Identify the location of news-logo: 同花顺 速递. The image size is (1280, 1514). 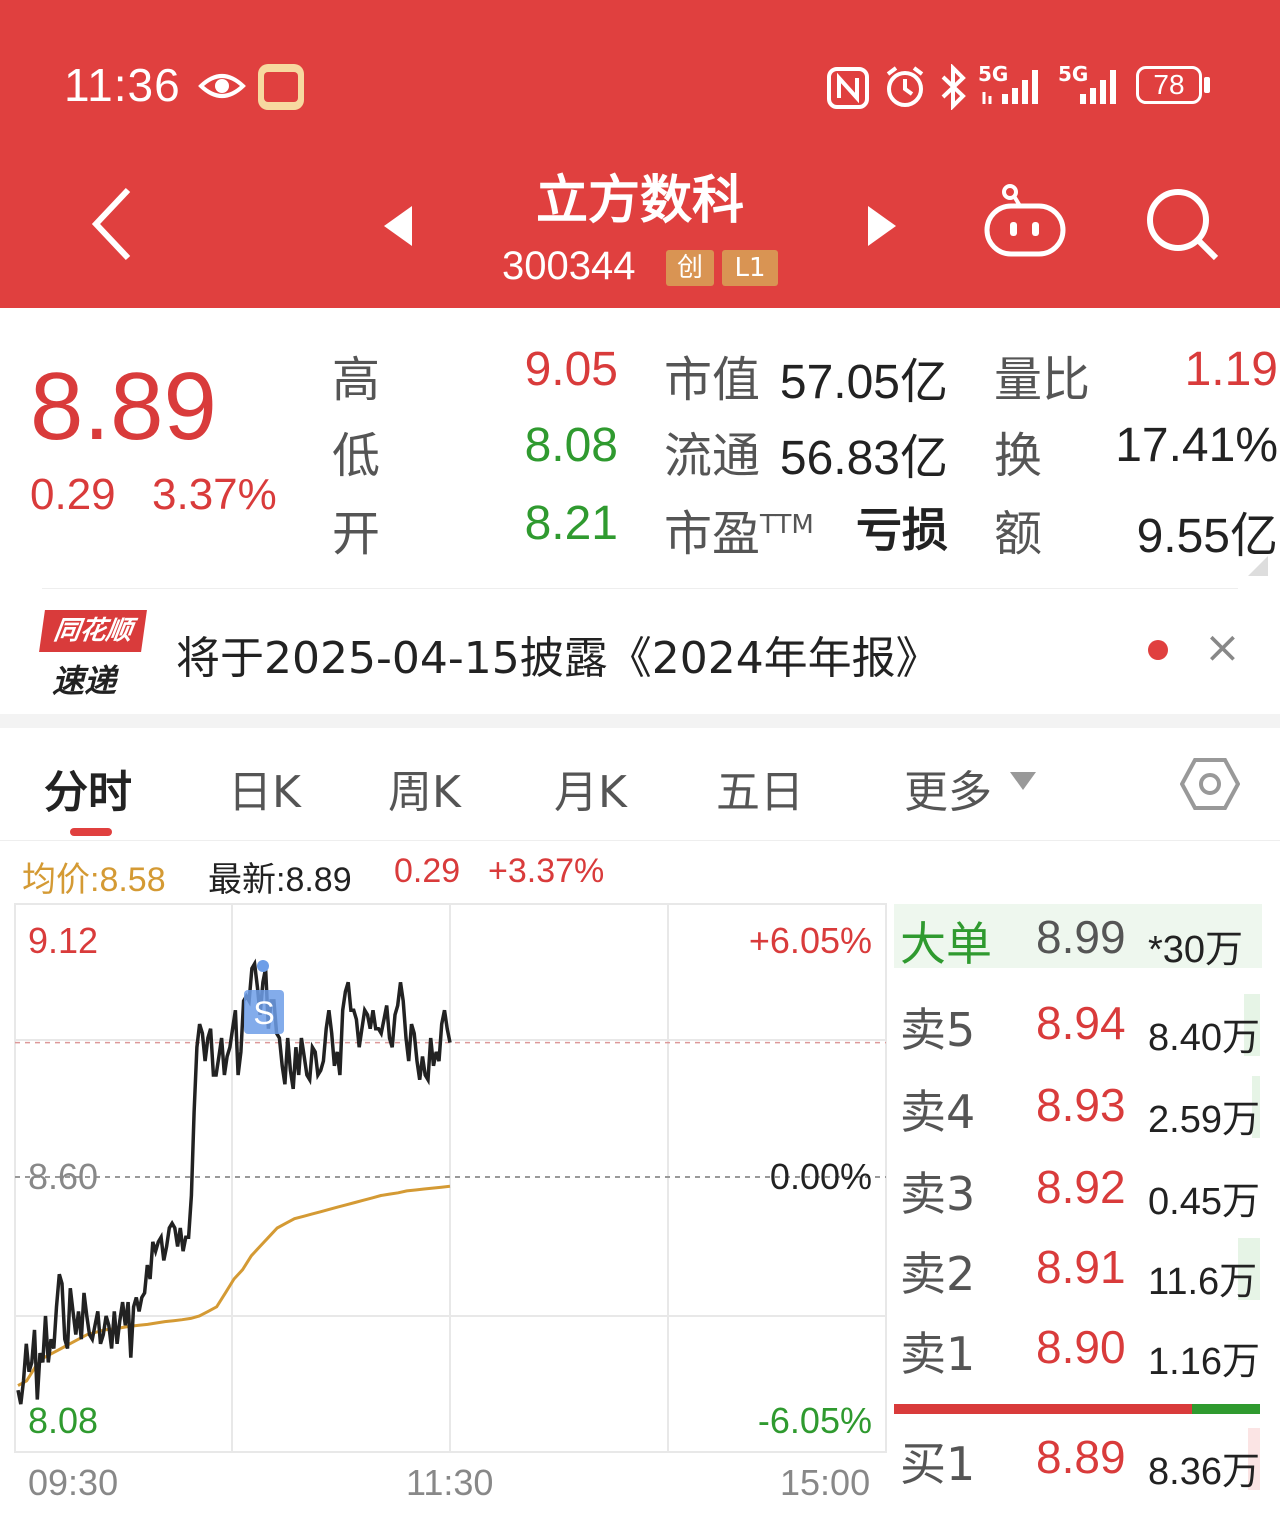
(93, 654).